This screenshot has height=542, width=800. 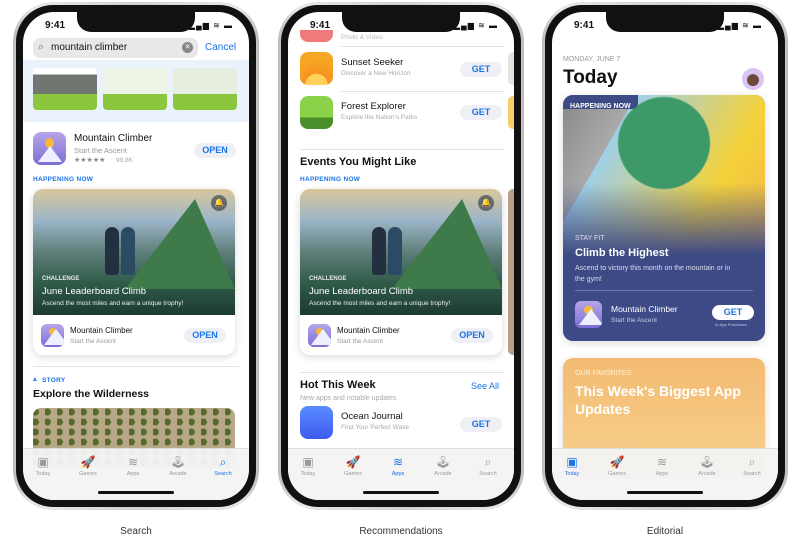 What do you see at coordinates (372, 416) in the screenshot?
I see `app-name: Ocean Journal` at bounding box center [372, 416].